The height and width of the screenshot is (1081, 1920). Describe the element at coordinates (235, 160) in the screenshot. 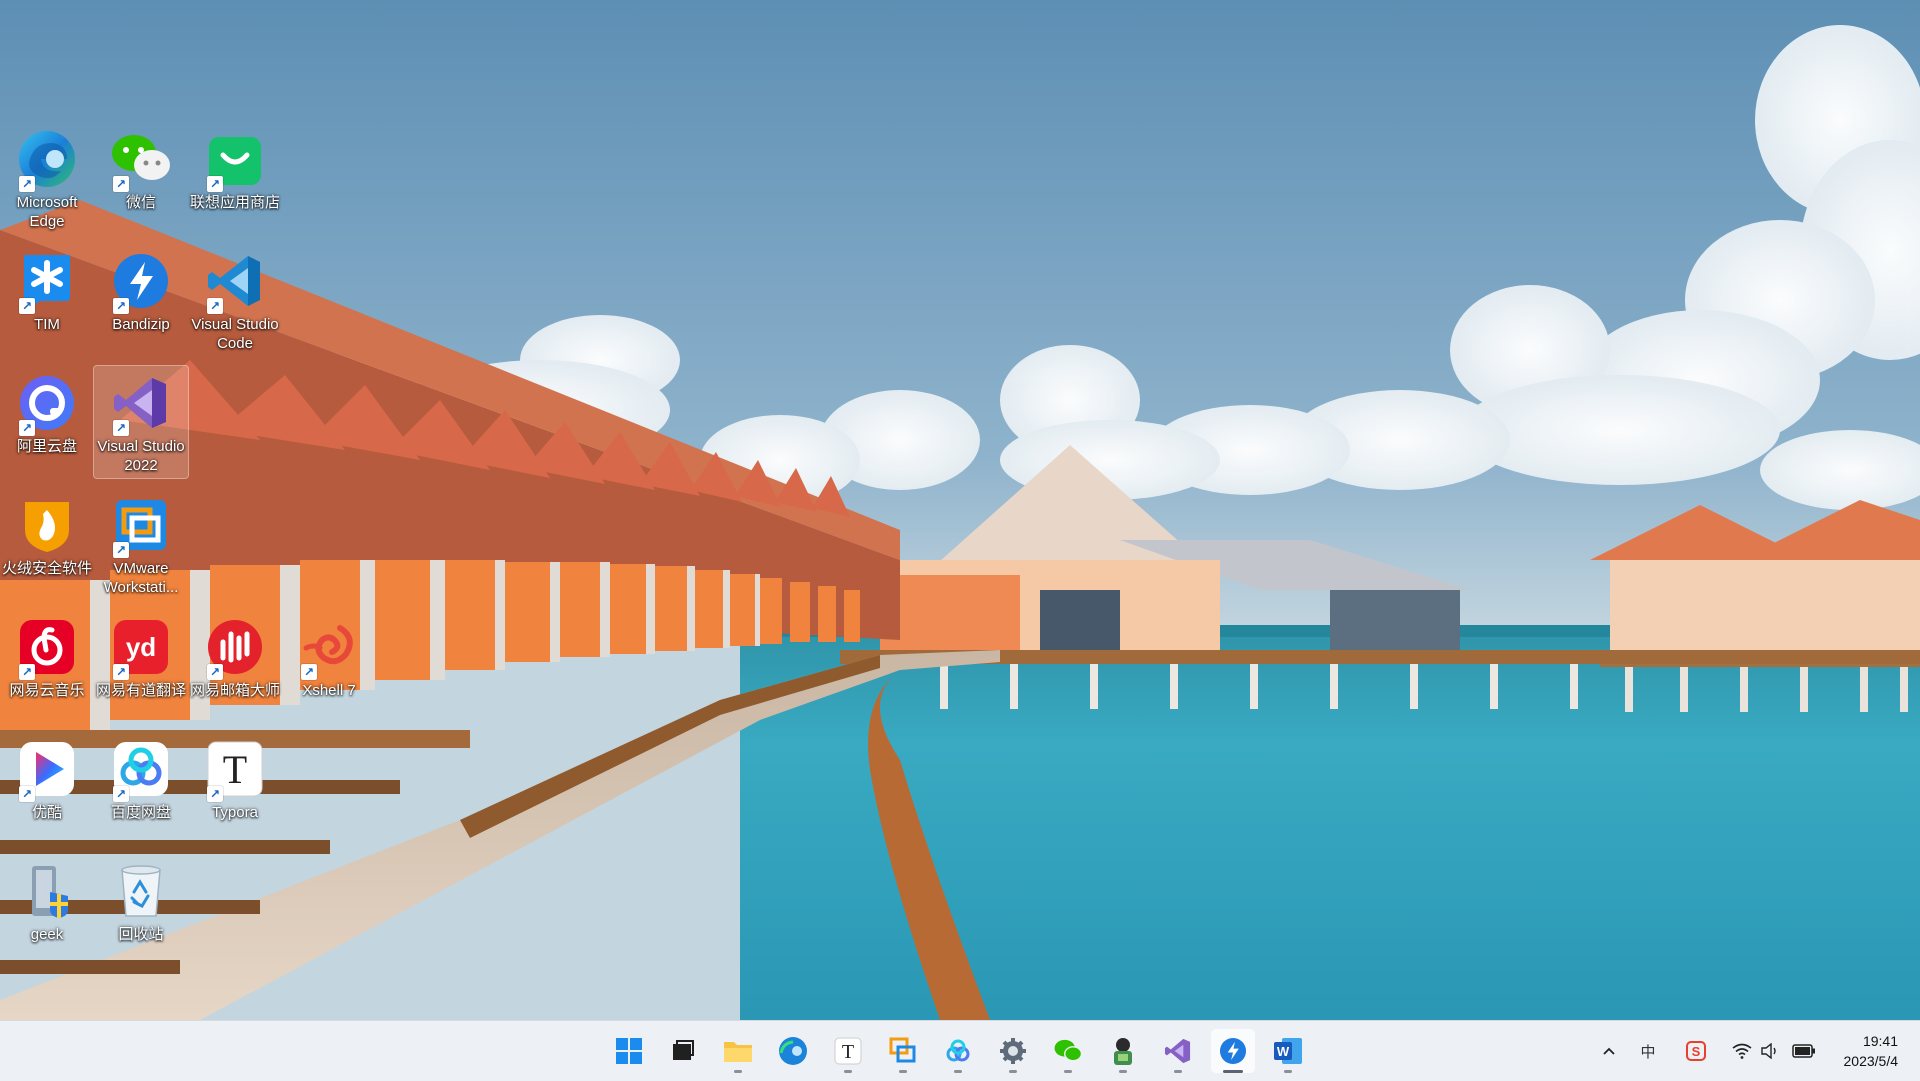

I see `lenovo-store-icon: ↗` at that location.